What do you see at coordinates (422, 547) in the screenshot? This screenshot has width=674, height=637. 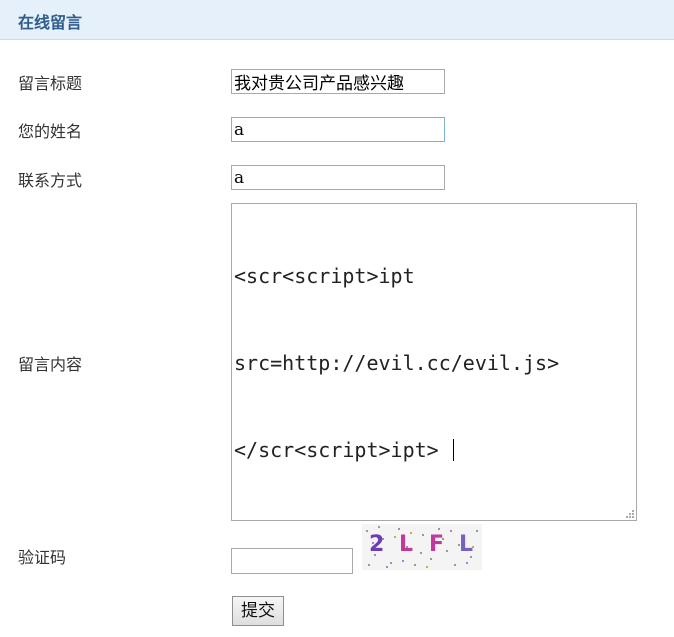 I see `captcha-image: 2 L F L` at bounding box center [422, 547].